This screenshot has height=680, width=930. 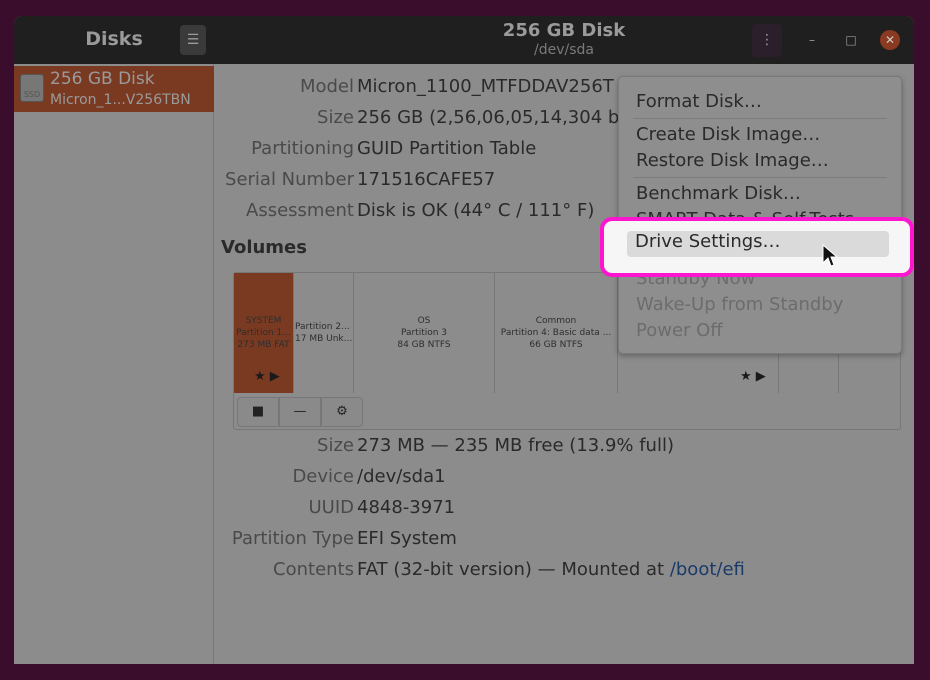 What do you see at coordinates (193, 40) in the screenshot?
I see `hamburger-icon: ☰` at bounding box center [193, 40].